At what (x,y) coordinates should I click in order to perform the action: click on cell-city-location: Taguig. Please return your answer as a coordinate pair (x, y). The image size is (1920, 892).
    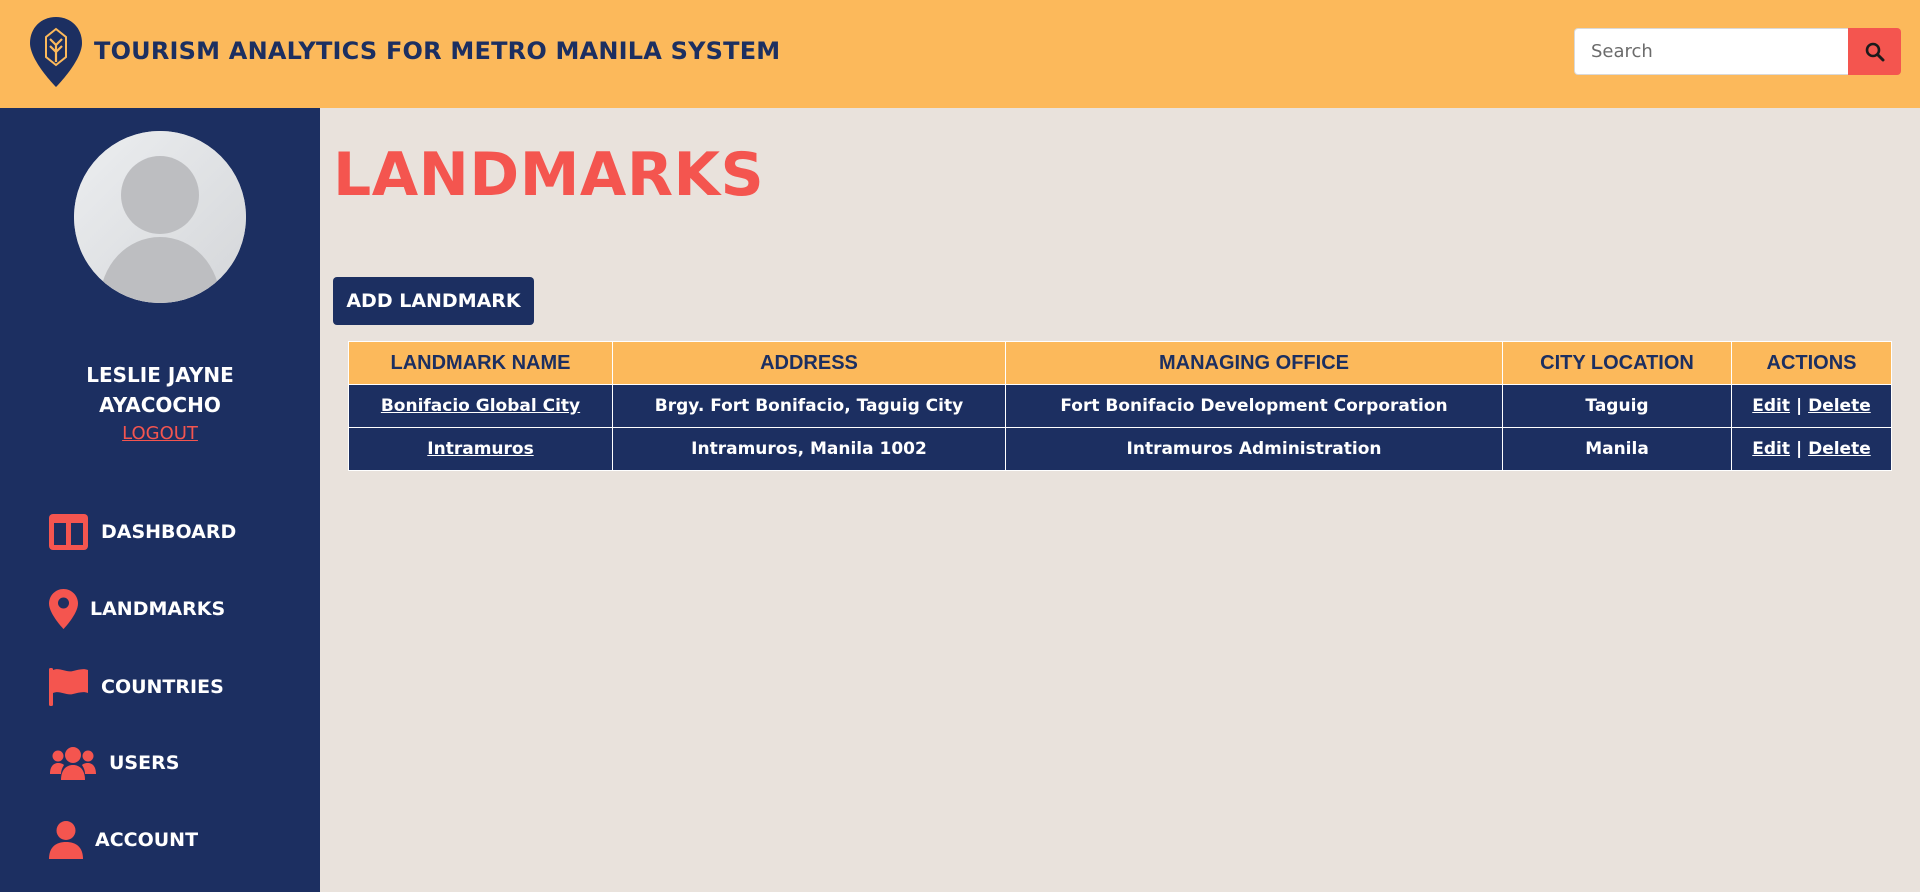
    Looking at the image, I should click on (1617, 406).